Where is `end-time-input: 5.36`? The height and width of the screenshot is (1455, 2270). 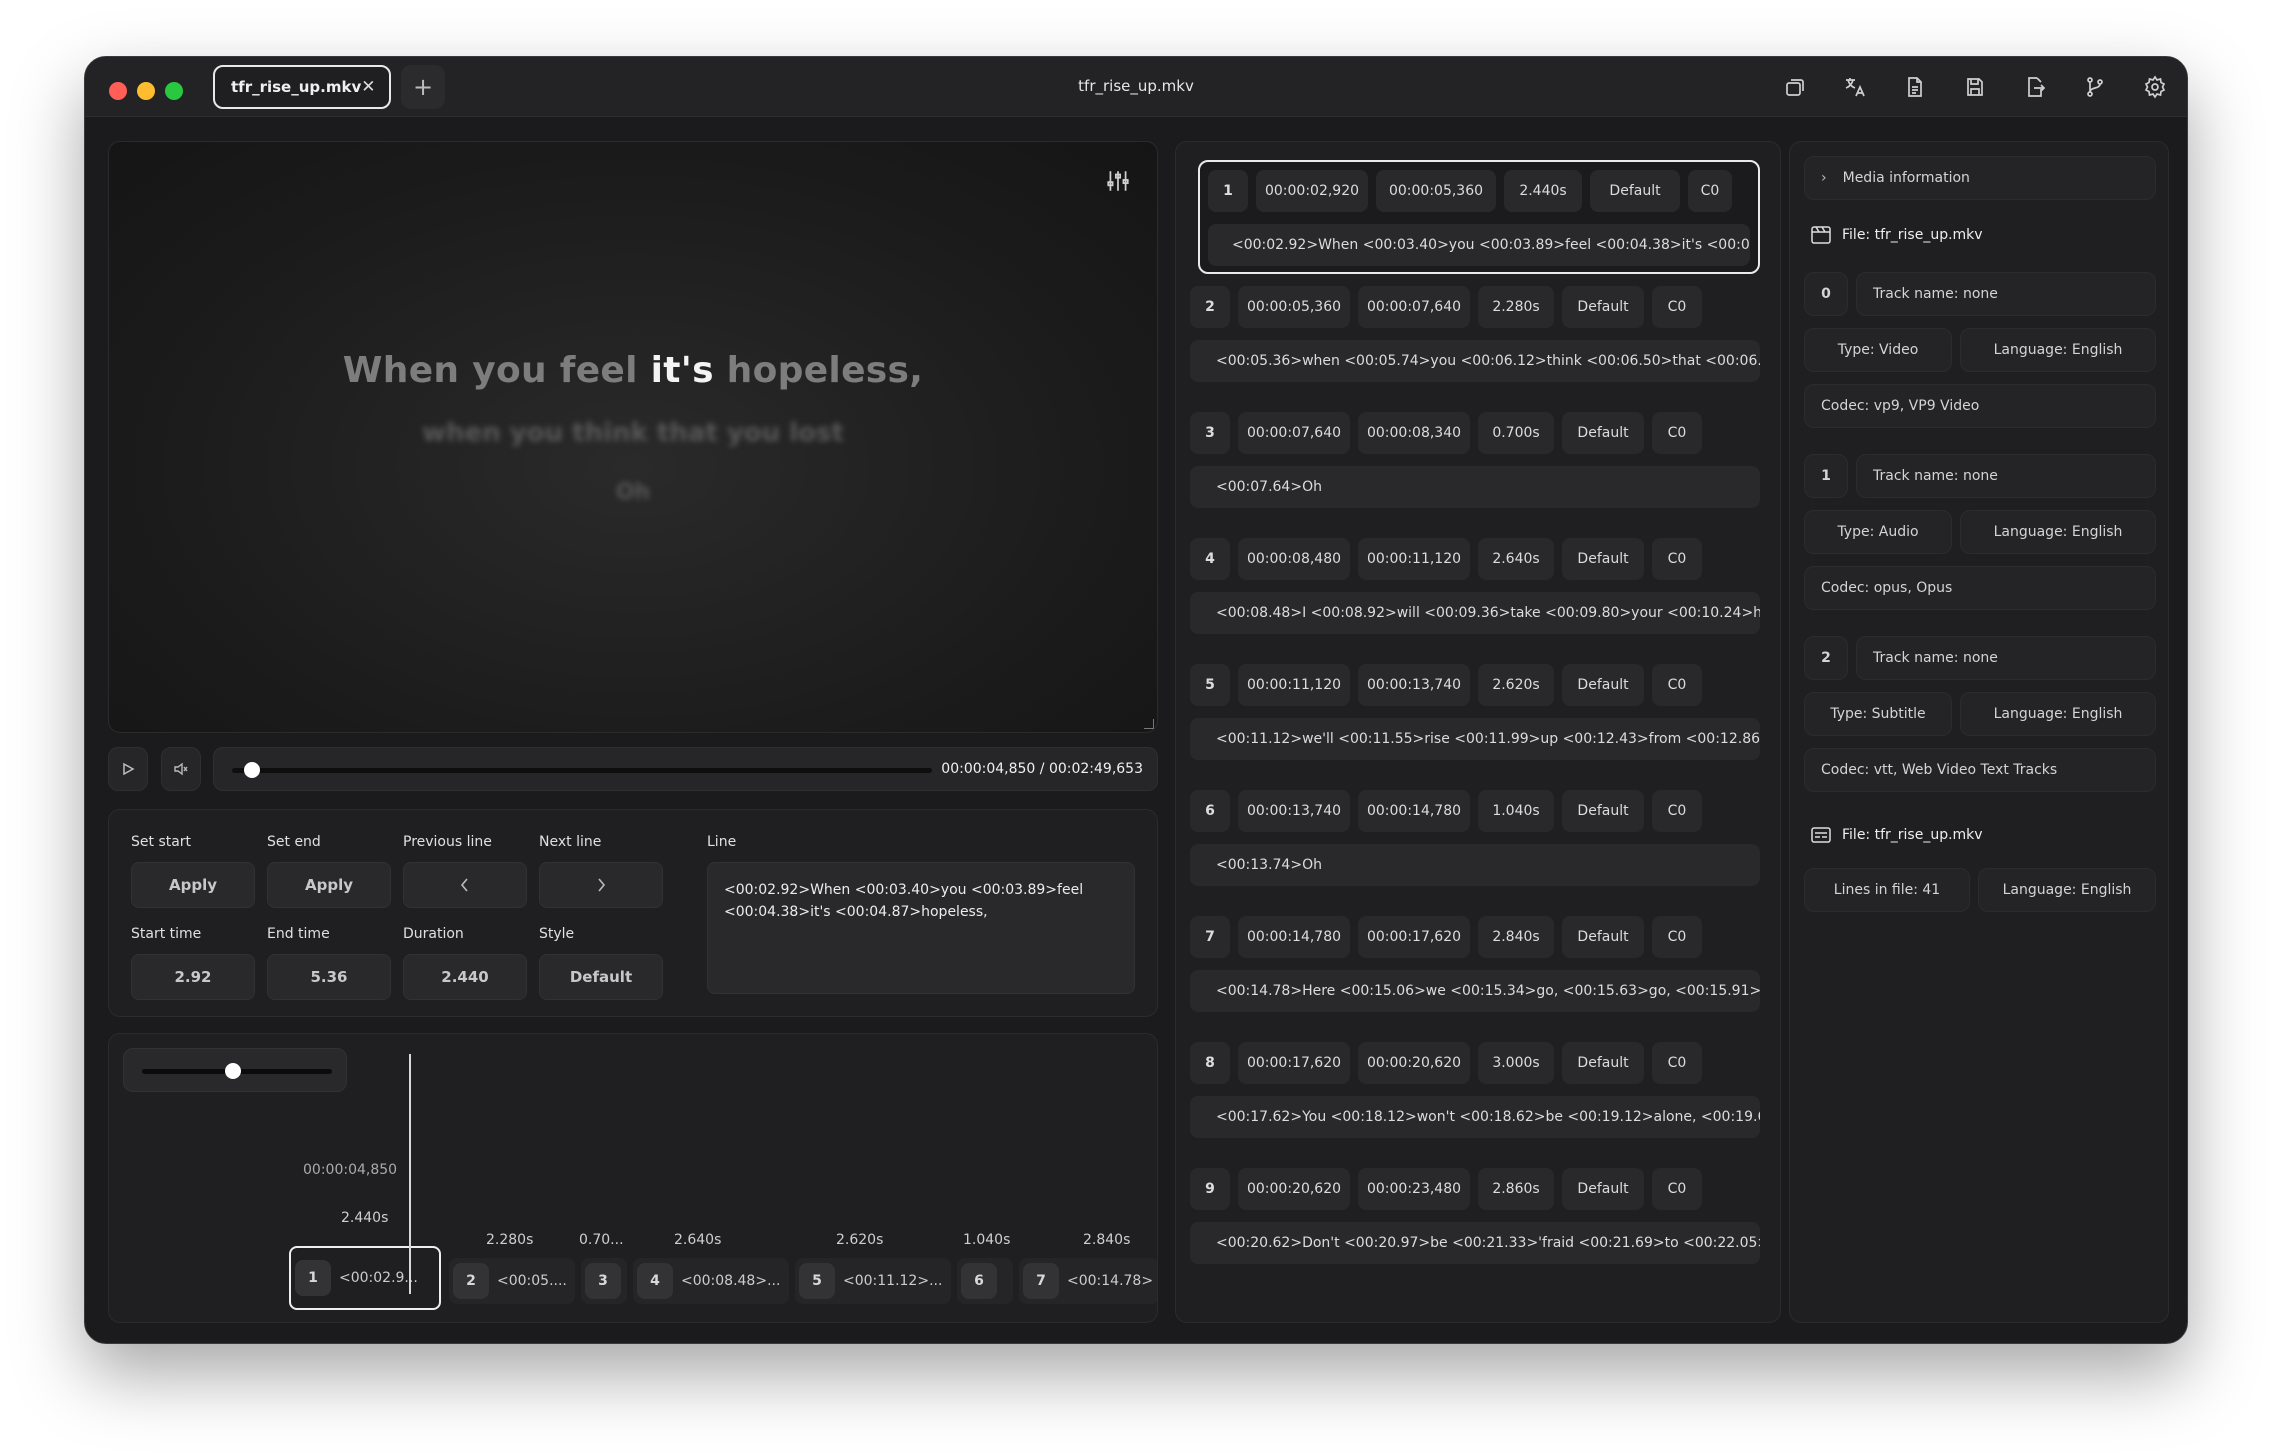
end-time-input: 5.36 is located at coordinates (329, 977).